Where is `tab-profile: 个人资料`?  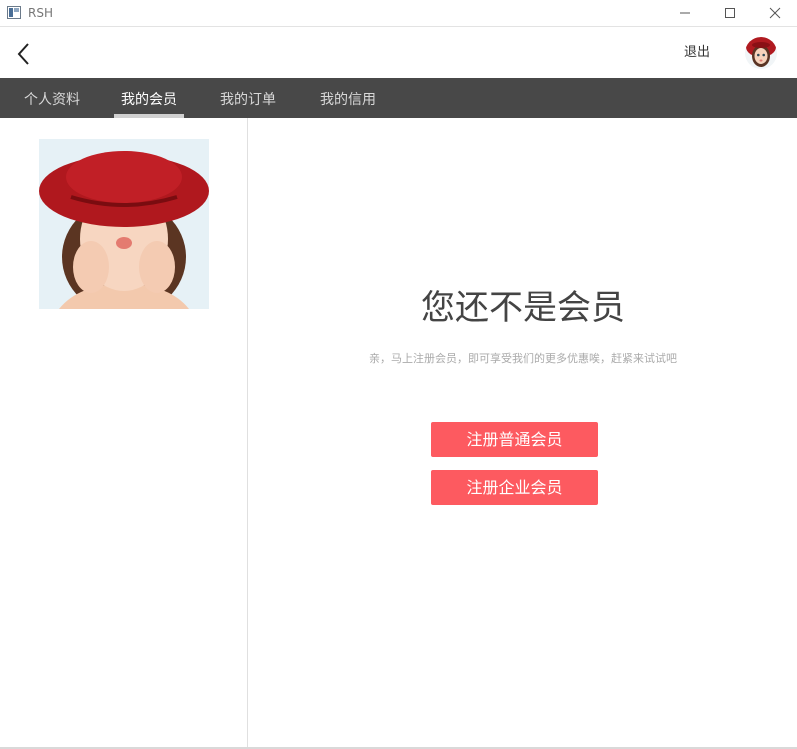 tab-profile: 个人资料 is located at coordinates (52, 98).